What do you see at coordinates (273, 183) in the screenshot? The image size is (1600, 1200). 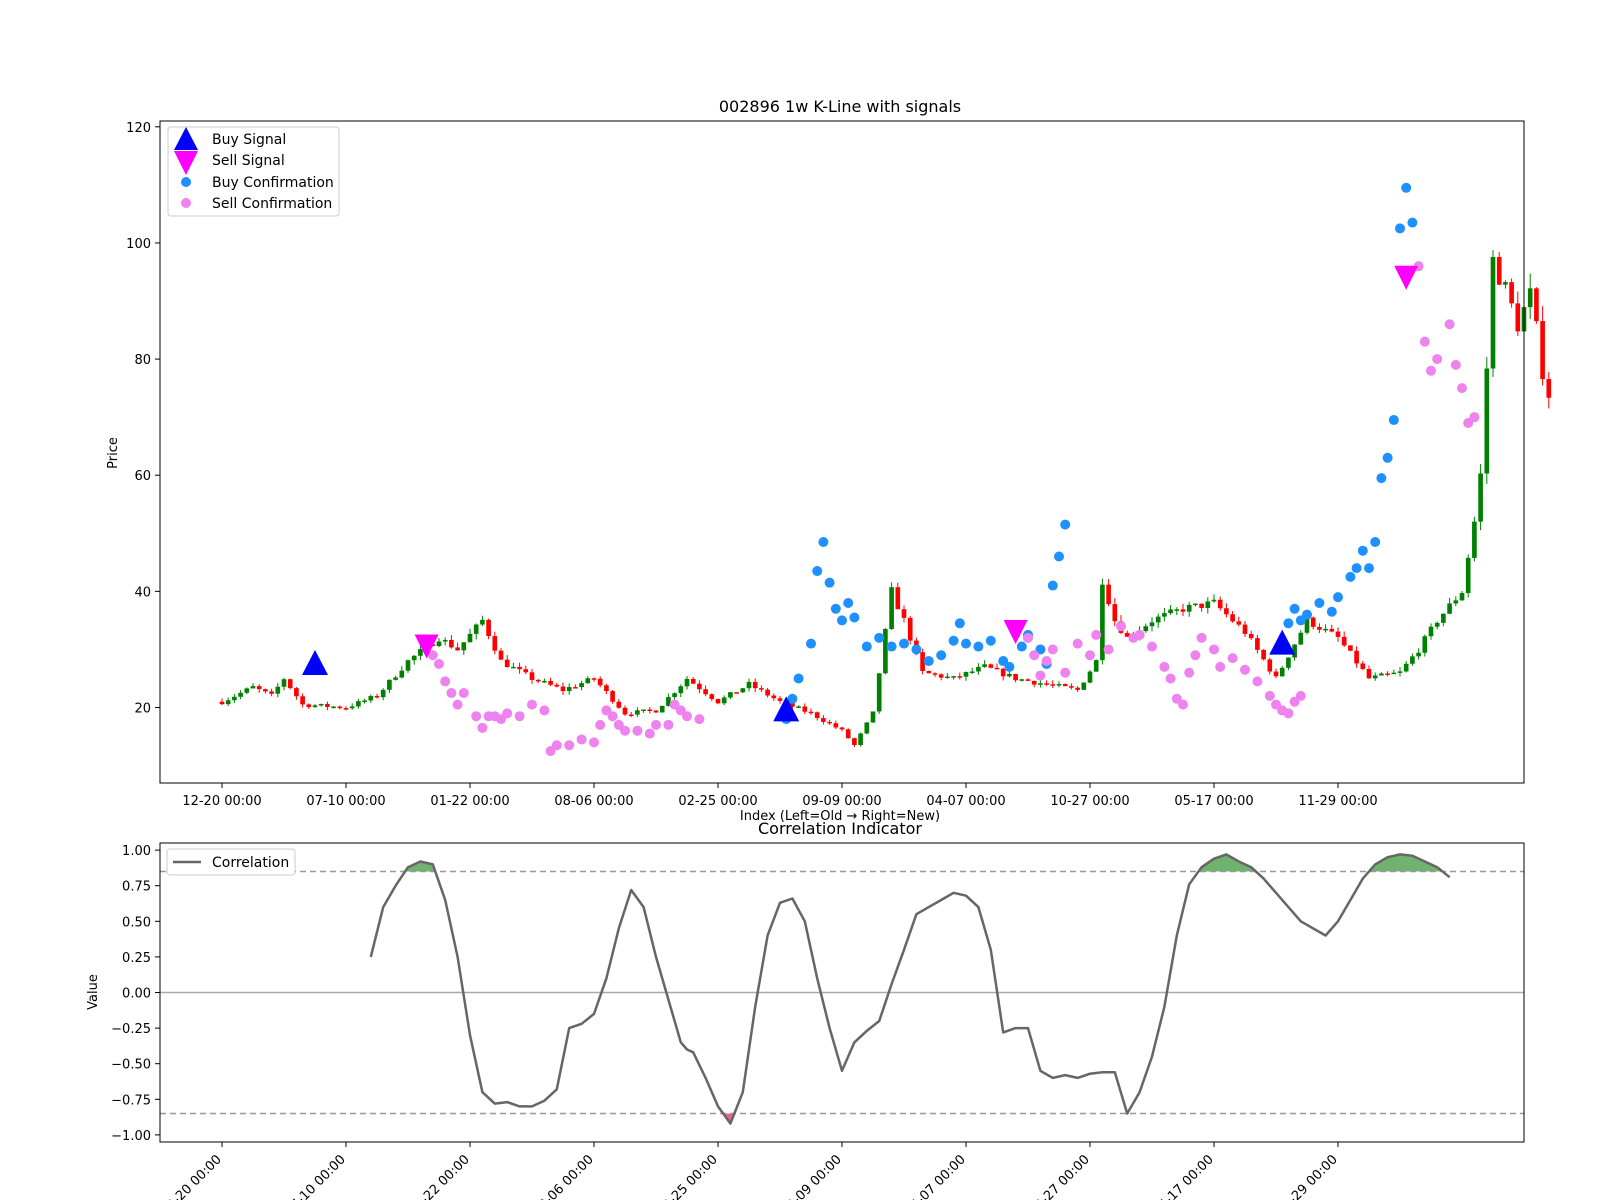 I see `legend-buy-confirmation-label: Buy Confirmation` at bounding box center [273, 183].